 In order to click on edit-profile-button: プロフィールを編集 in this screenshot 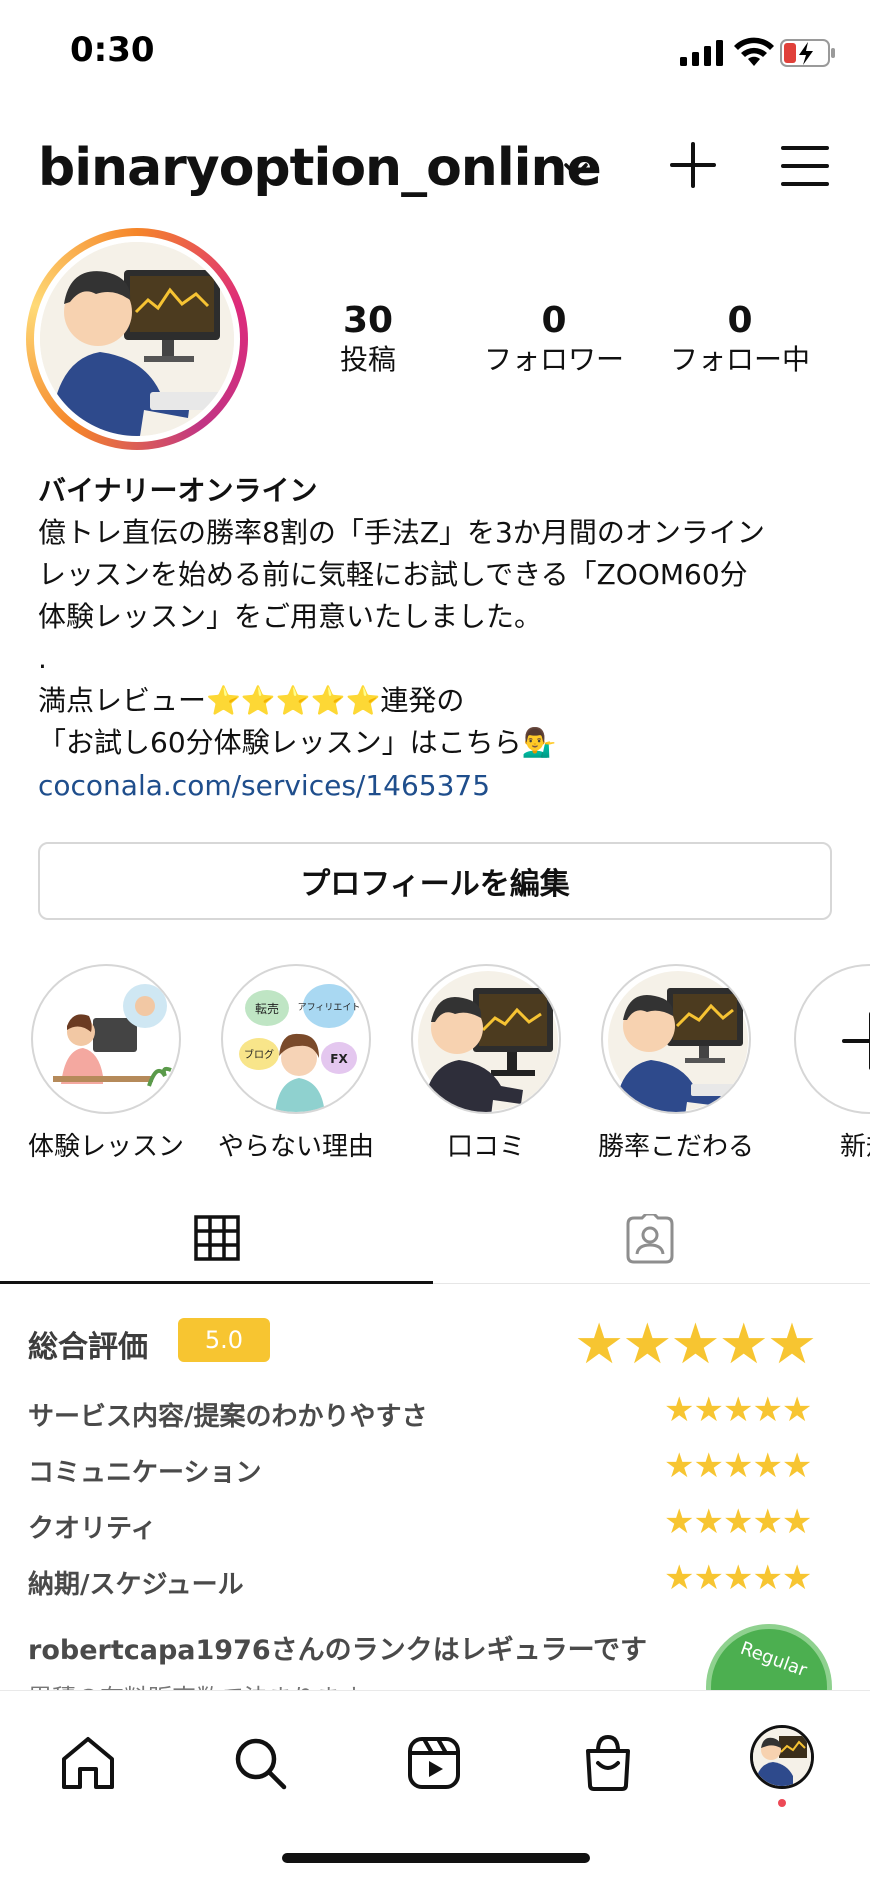, I will do `click(435, 881)`.